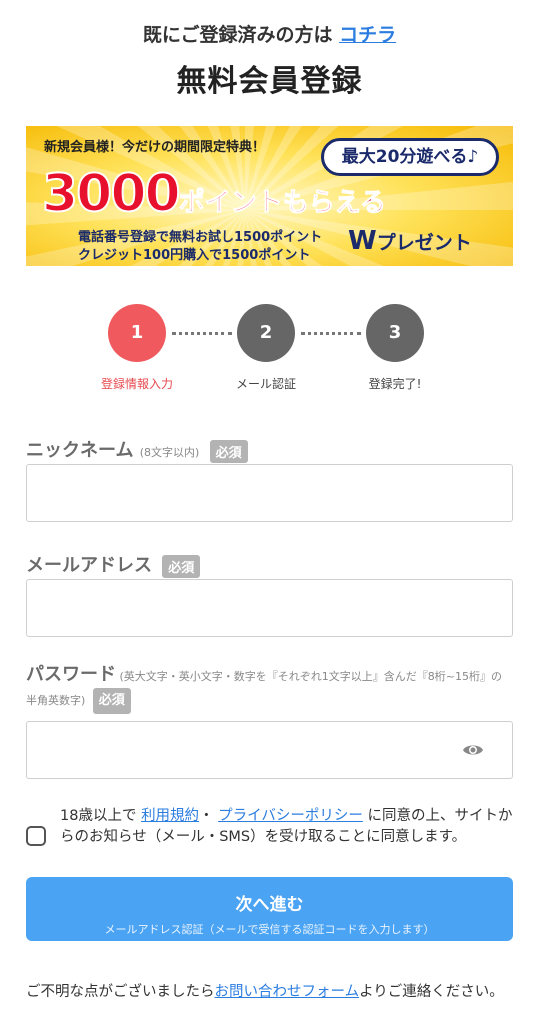 Image resolution: width=539 pixels, height=1024 pixels. What do you see at coordinates (395, 384) in the screenshot?
I see `step-3-label: 登録完了!` at bounding box center [395, 384].